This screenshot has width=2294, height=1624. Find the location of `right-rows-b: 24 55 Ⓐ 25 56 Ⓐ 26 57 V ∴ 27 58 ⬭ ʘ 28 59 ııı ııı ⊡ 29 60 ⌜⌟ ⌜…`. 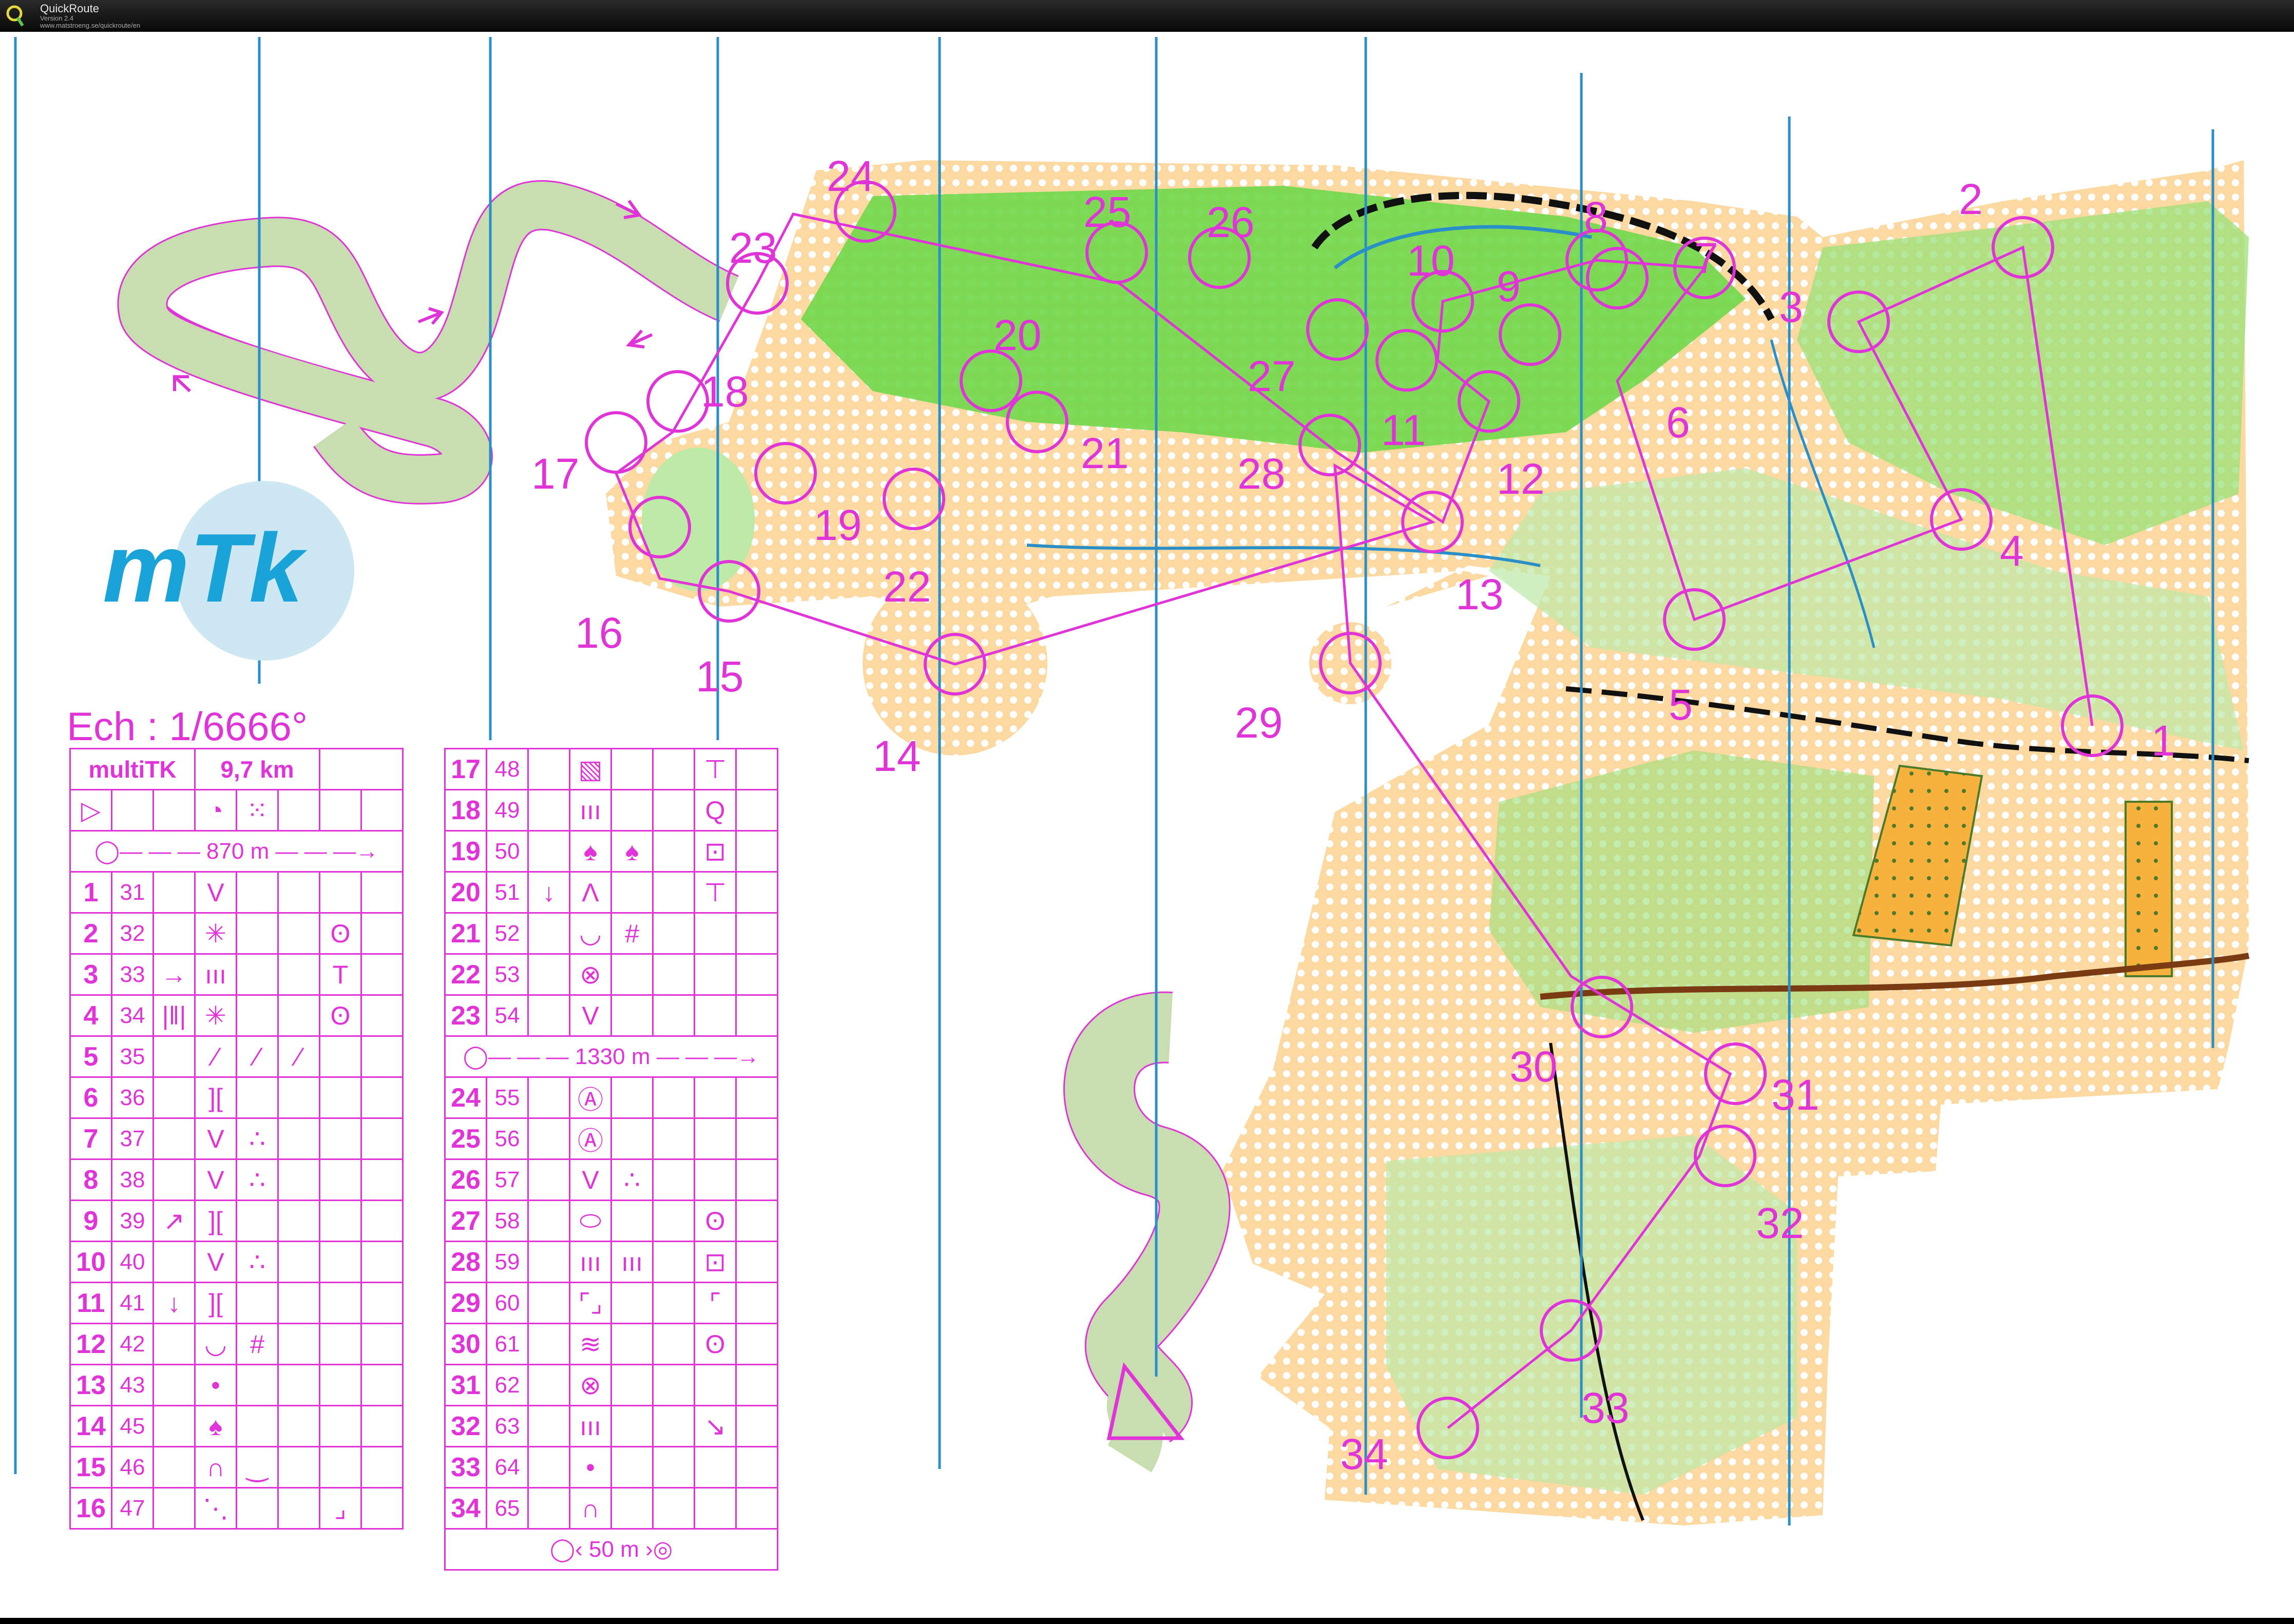

right-rows-b: 24 55 Ⓐ 25 56 Ⓐ 26 57 V ∴ 27 58 ⬭ ʘ 28 59 ııı ııı ⊡ 29 60 ⌜⌟ ⌜… is located at coordinates (611, 1303).